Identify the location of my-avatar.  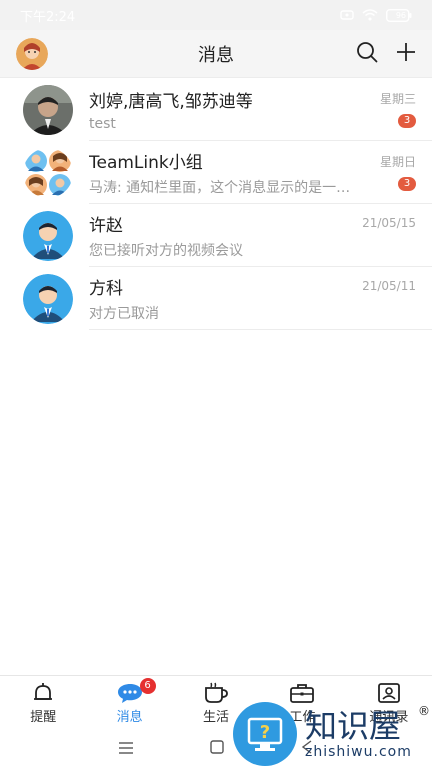
(32, 53).